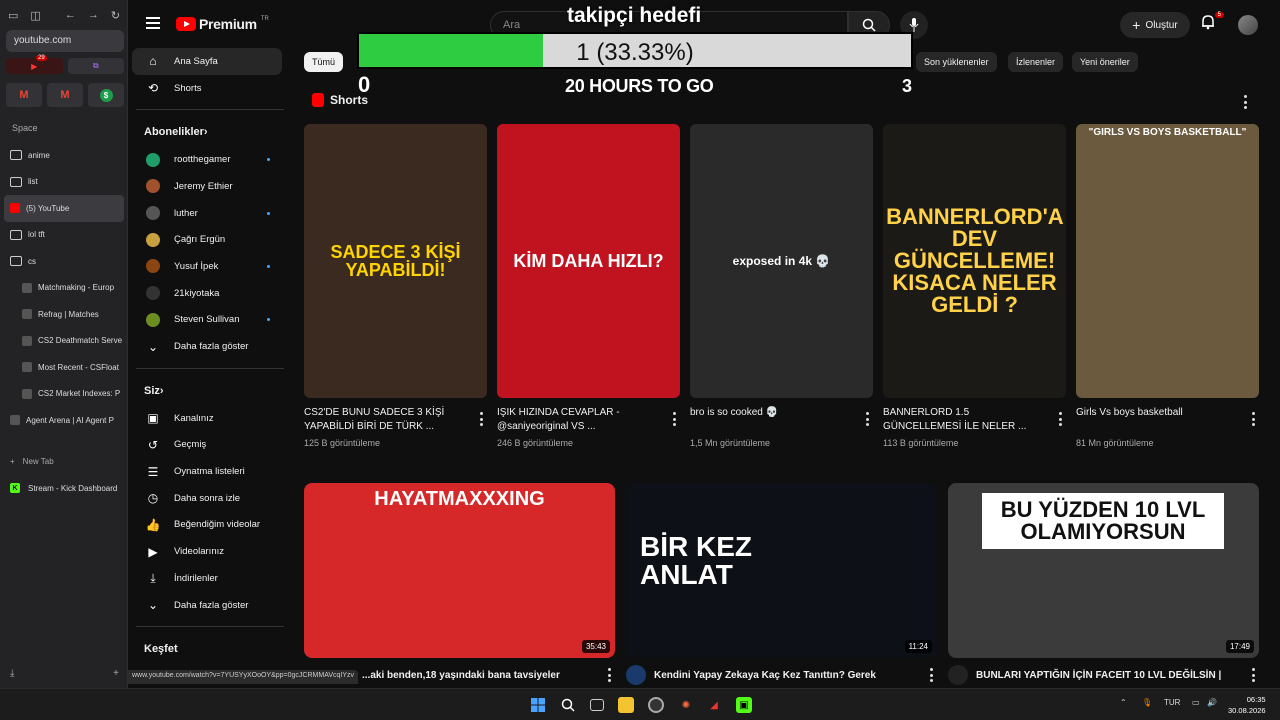 This screenshot has height=720, width=1280. Describe the element at coordinates (207, 239) in the screenshot. I see `sidebar-subscription: Çağrı Ergün` at that location.